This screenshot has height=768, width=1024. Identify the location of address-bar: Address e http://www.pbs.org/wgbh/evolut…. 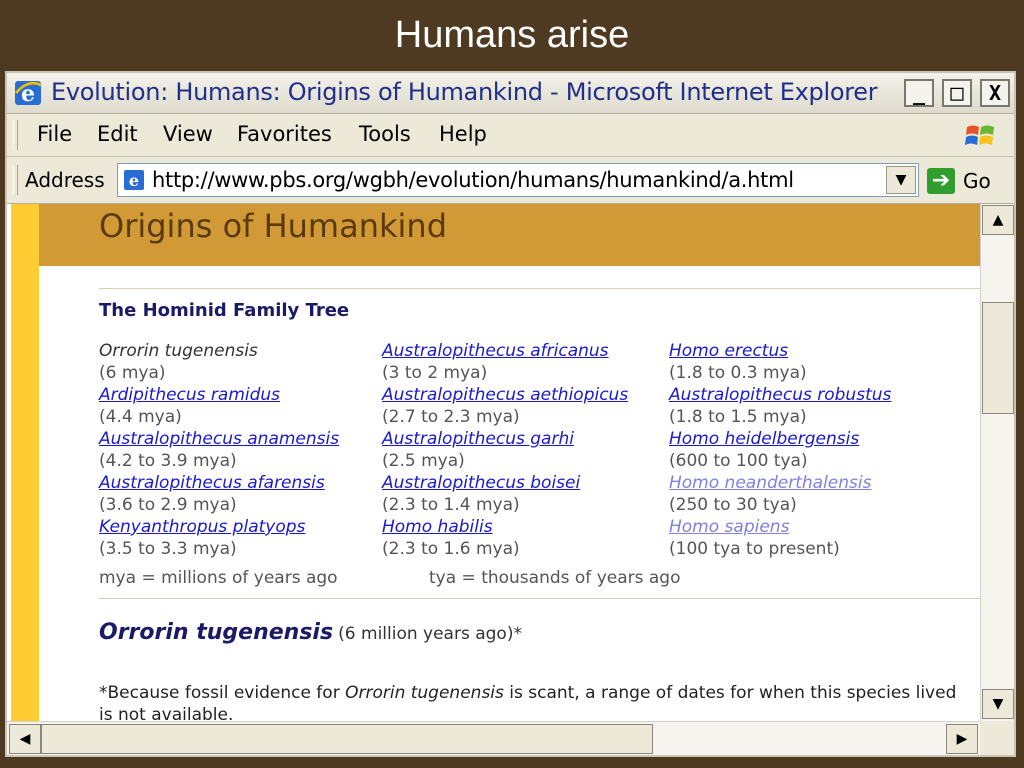
(510, 180).